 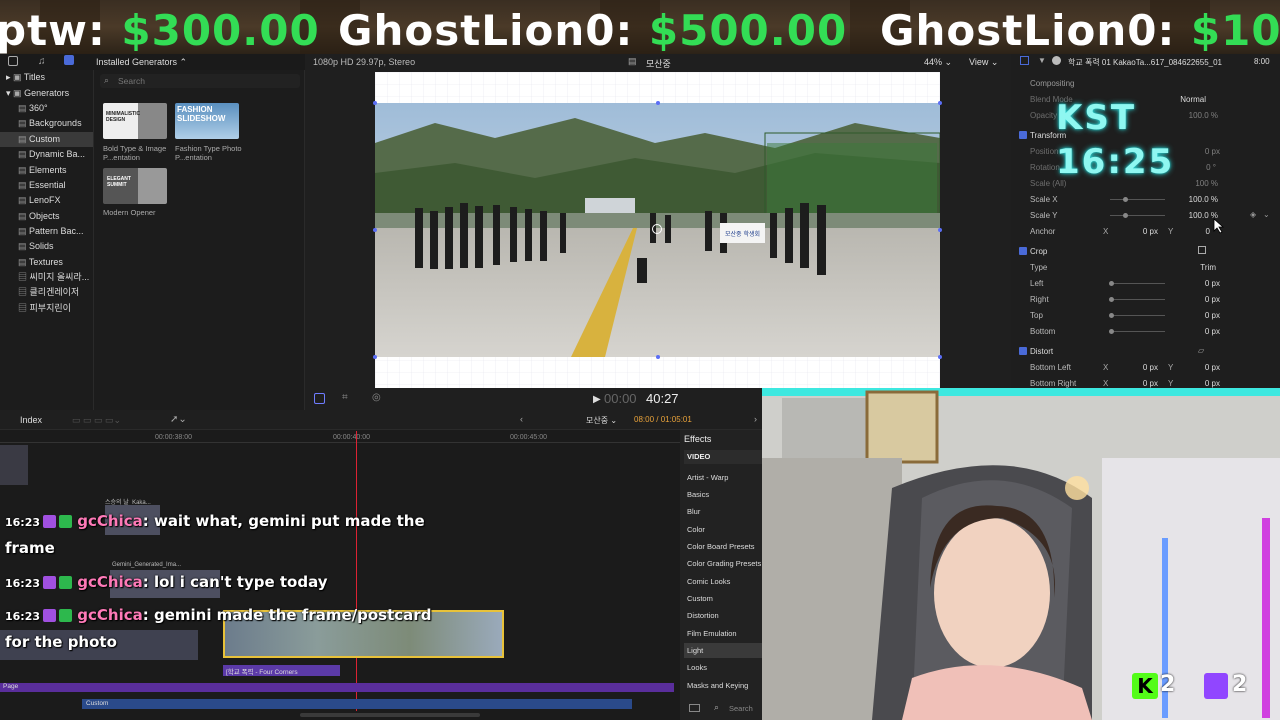 What do you see at coordinates (657, 229) in the screenshot?
I see `anchor-point-icon` at bounding box center [657, 229].